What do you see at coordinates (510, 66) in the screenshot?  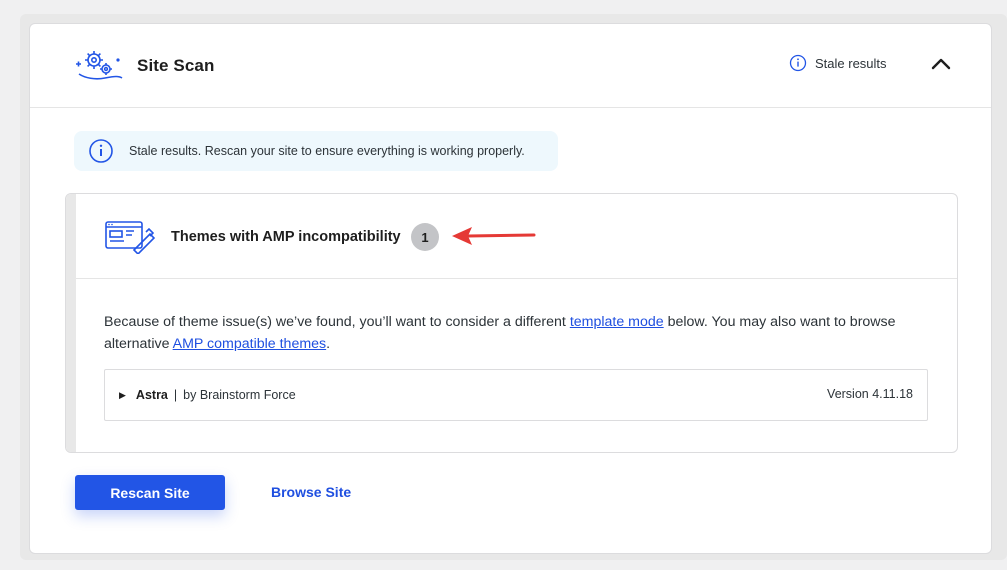 I see `panel-header: Site Scan Stale results` at bounding box center [510, 66].